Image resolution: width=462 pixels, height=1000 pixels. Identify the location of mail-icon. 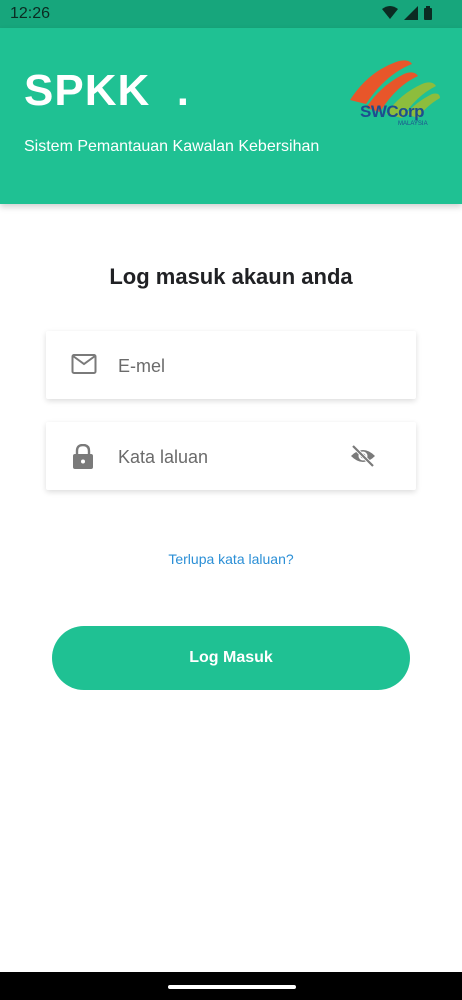
(84, 364).